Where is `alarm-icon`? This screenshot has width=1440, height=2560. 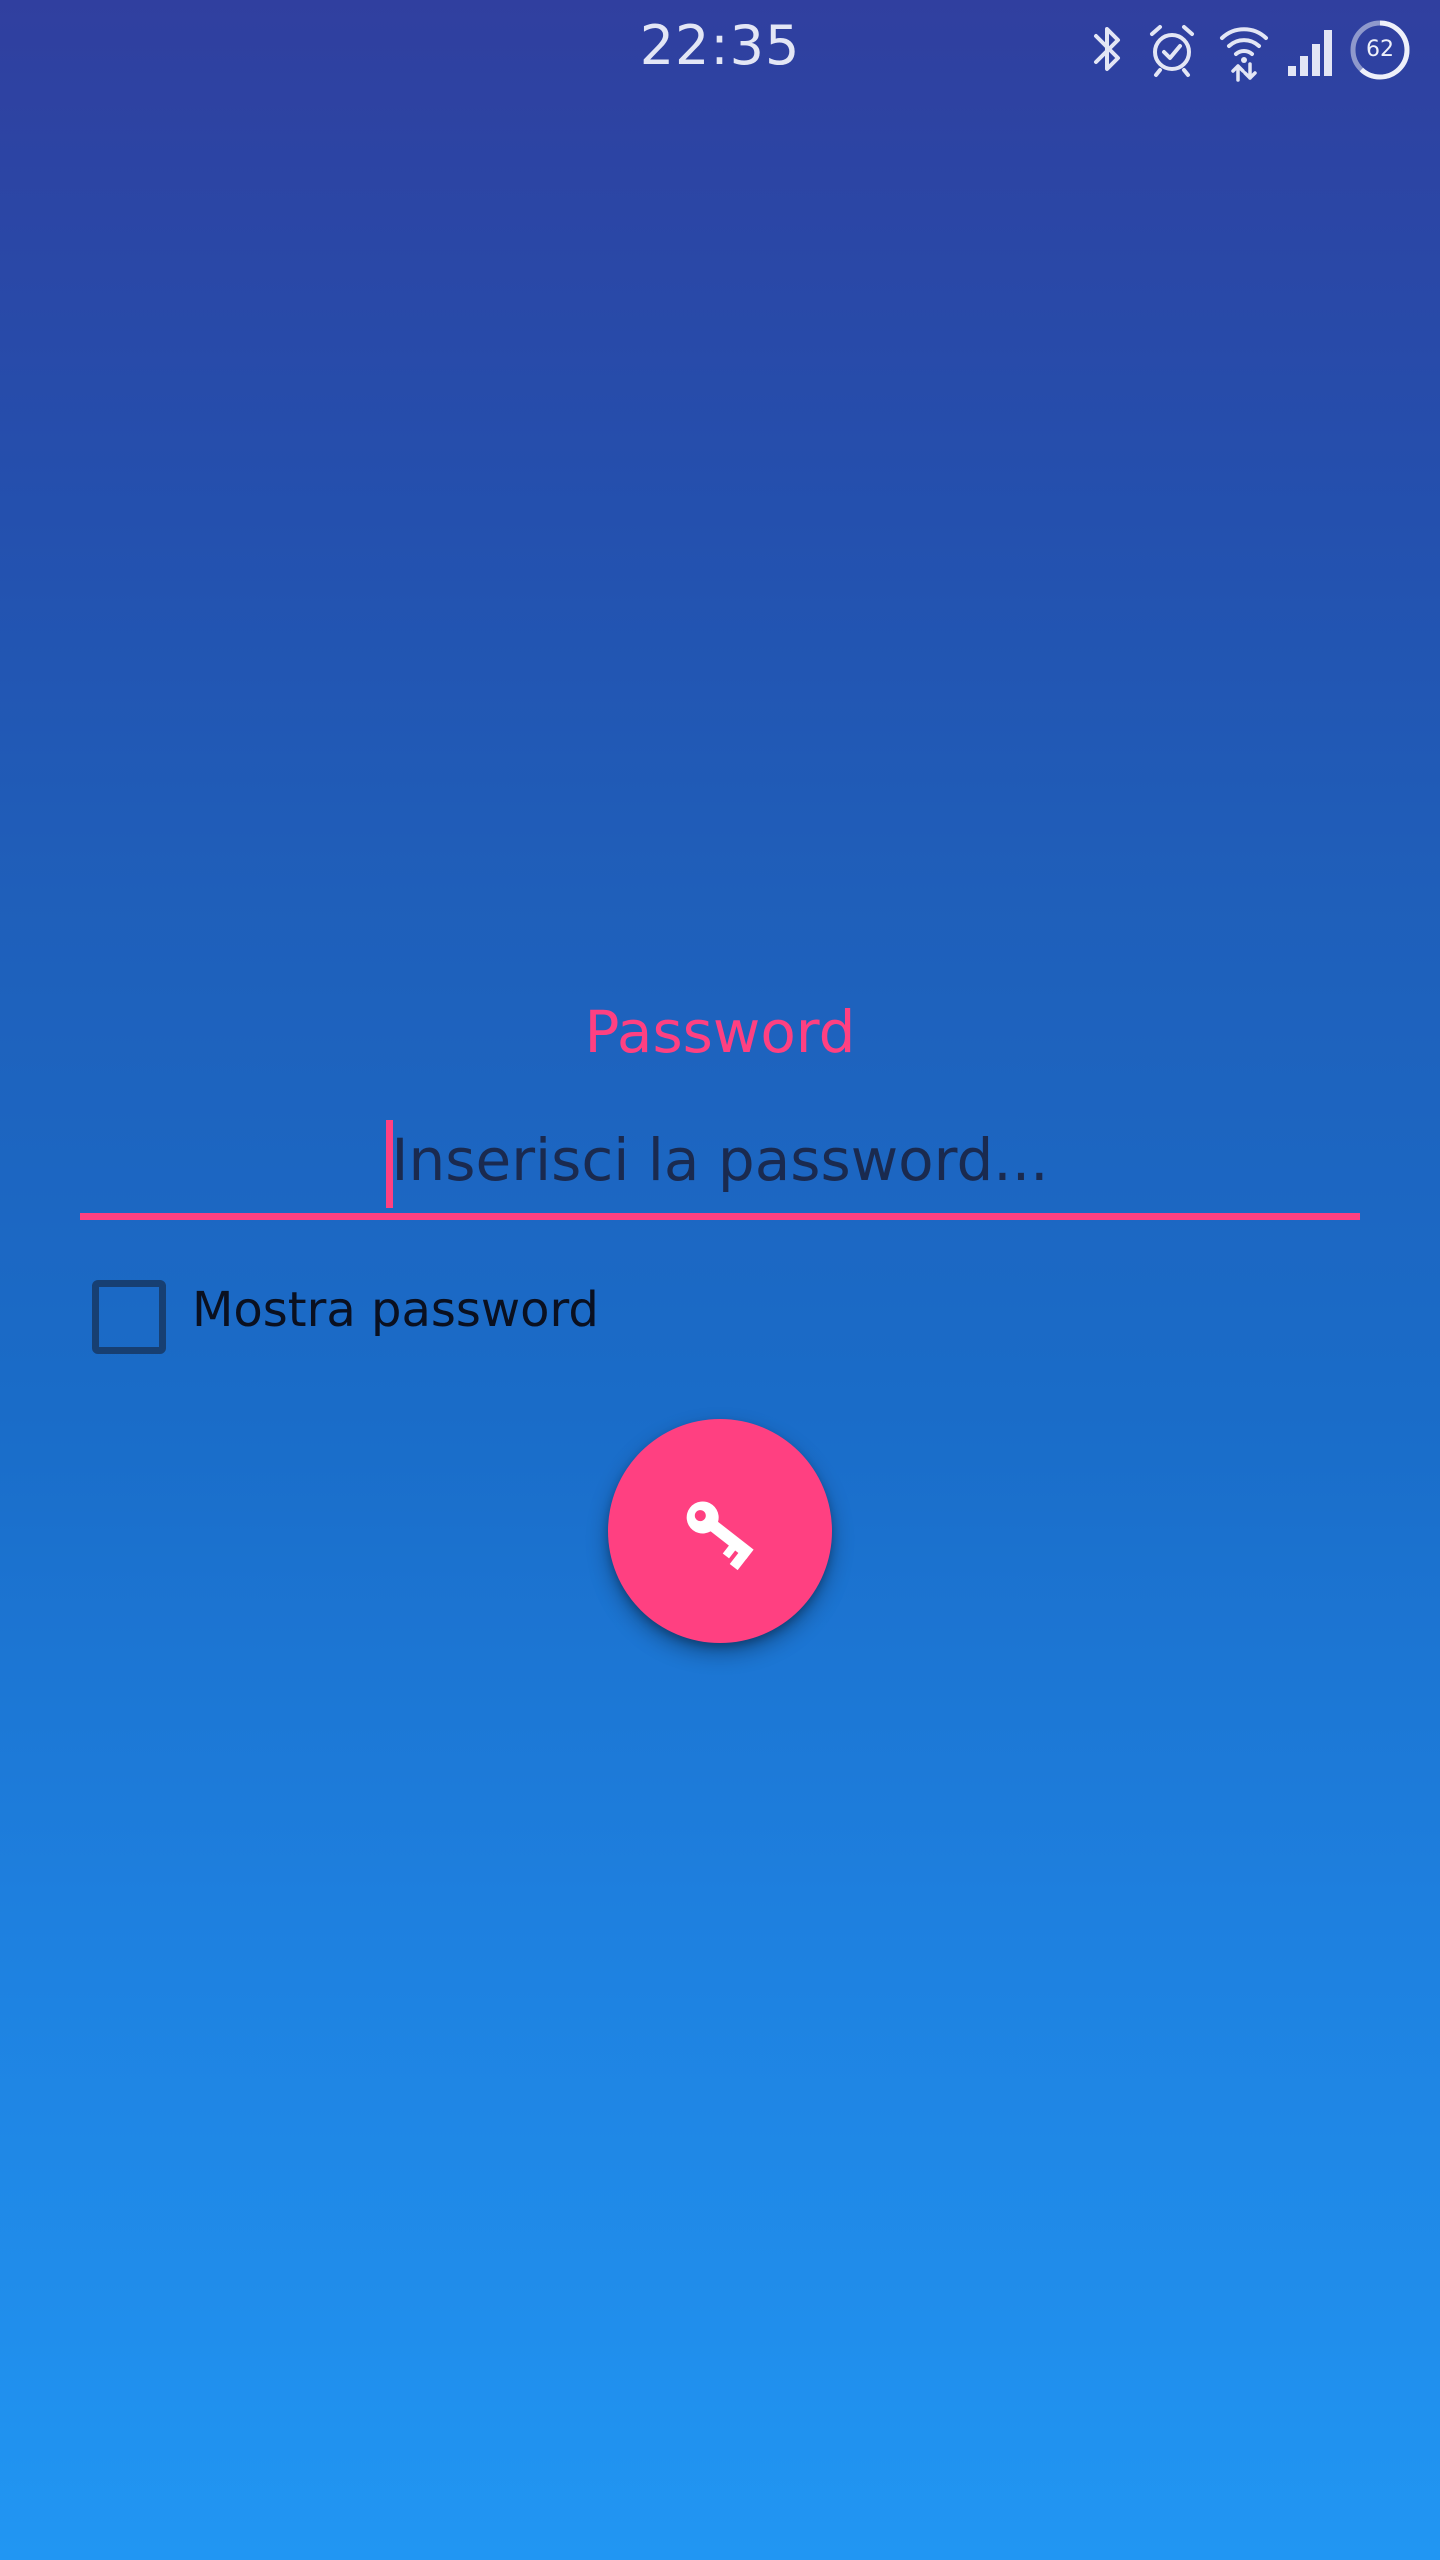 alarm-icon is located at coordinates (1172, 51).